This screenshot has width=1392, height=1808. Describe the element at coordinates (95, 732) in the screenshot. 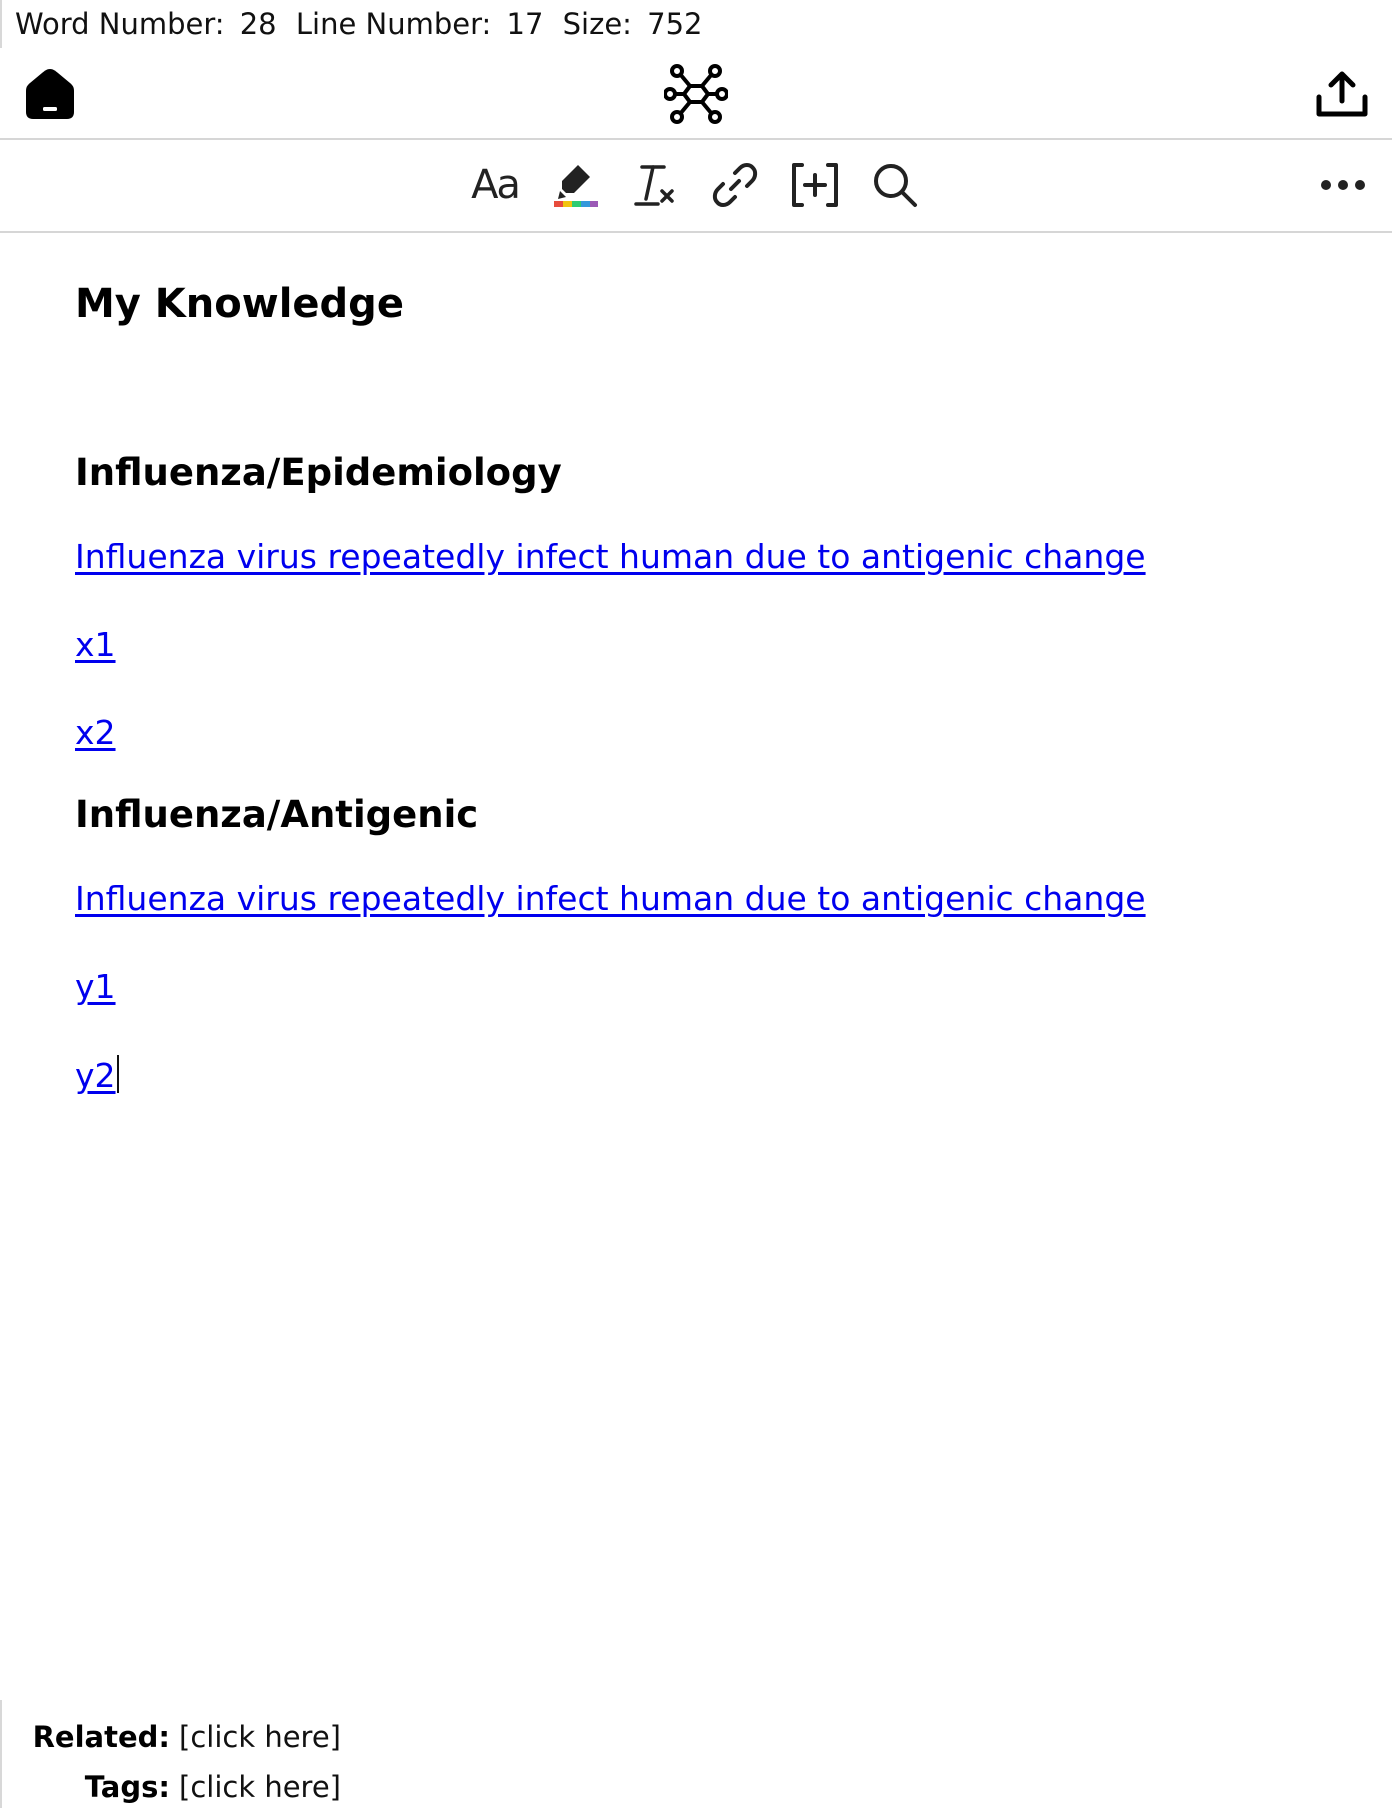

I see `note-link: x2` at that location.